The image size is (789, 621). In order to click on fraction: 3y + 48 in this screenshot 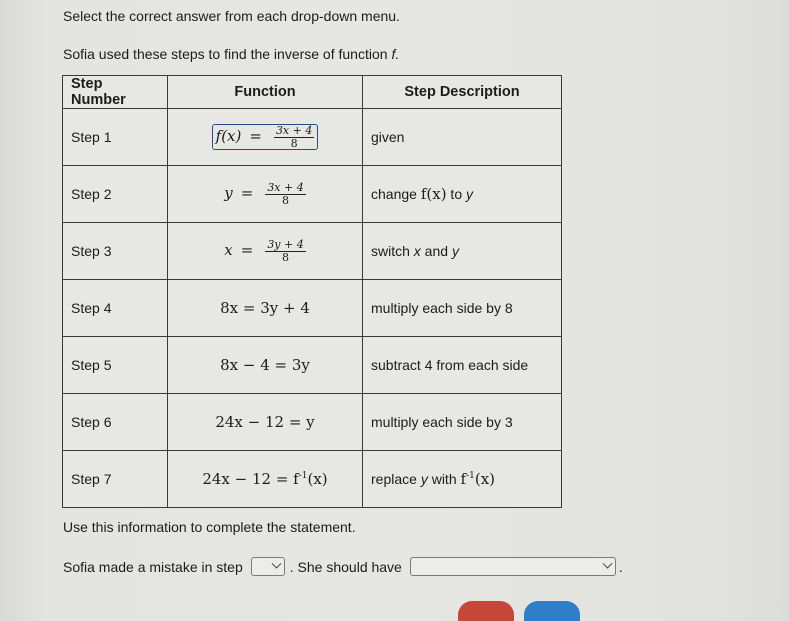, I will do `click(285, 250)`.